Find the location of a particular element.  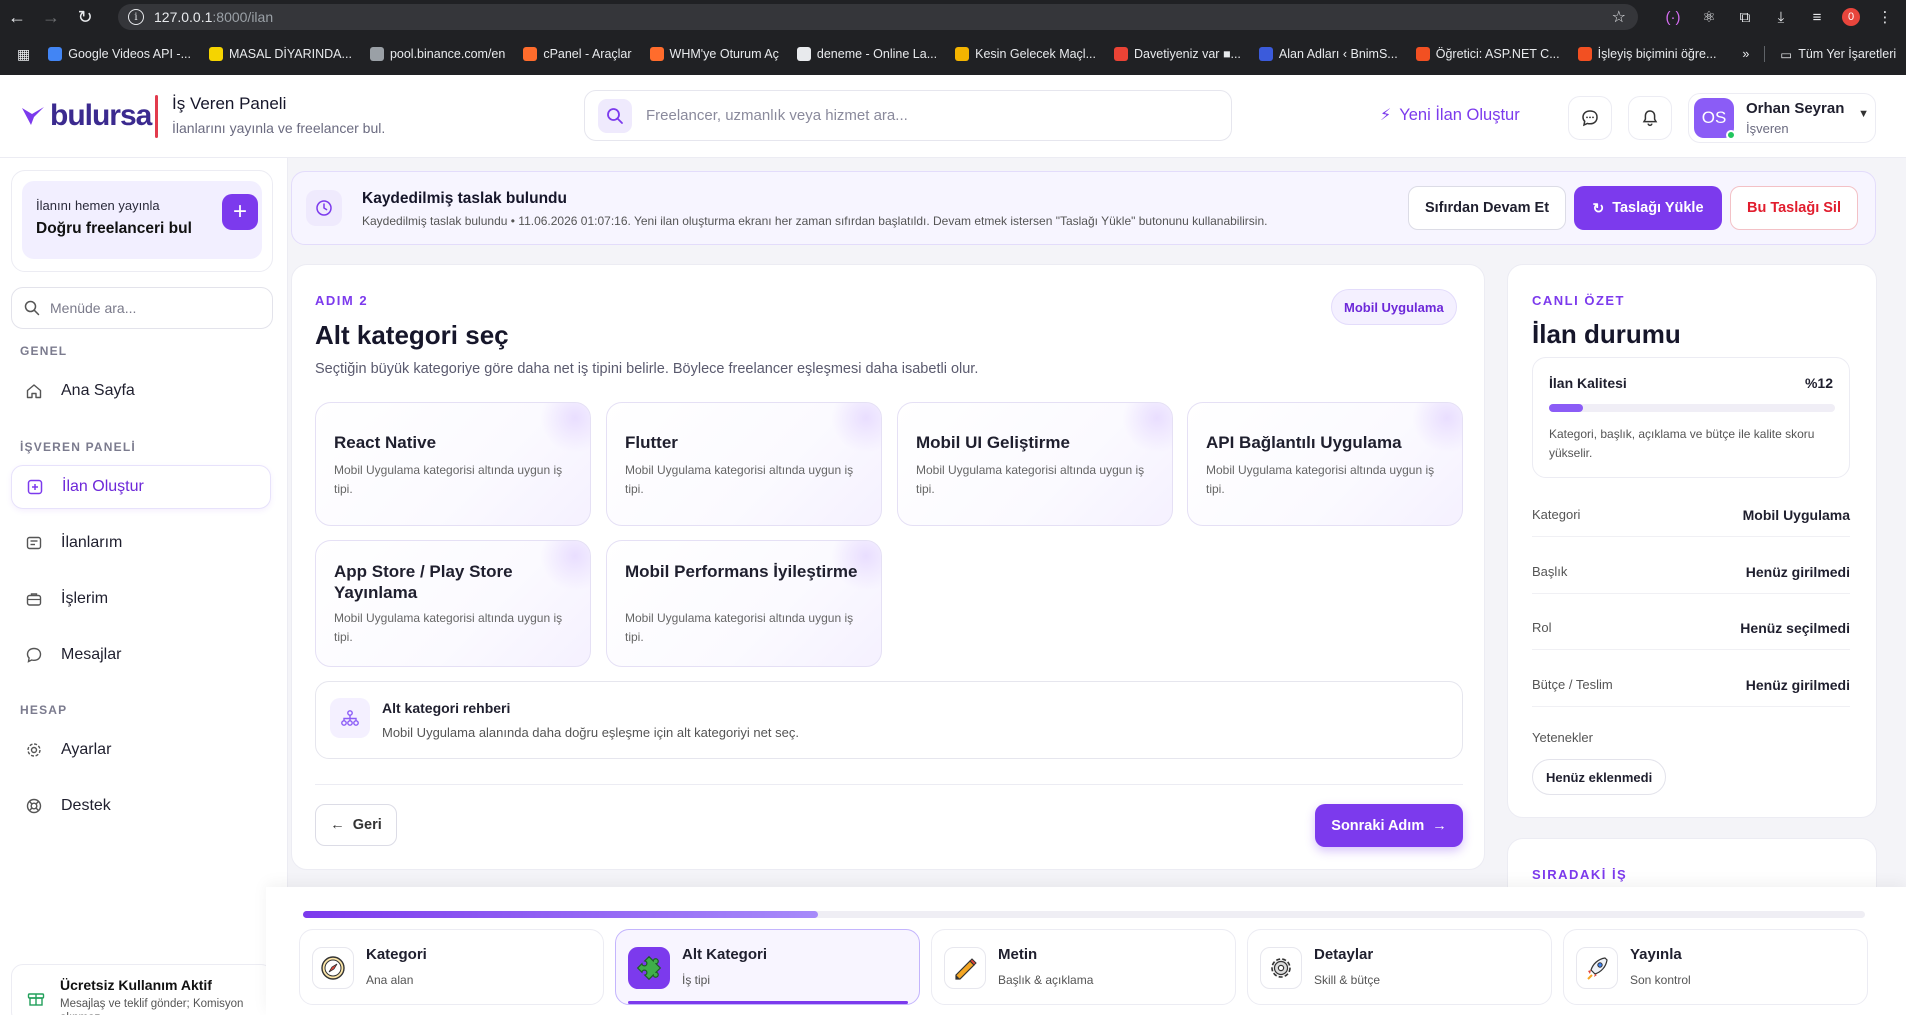

all-bookmarks-folder: ▭ Tüm Yer İşaretleri is located at coordinates (1838, 54).